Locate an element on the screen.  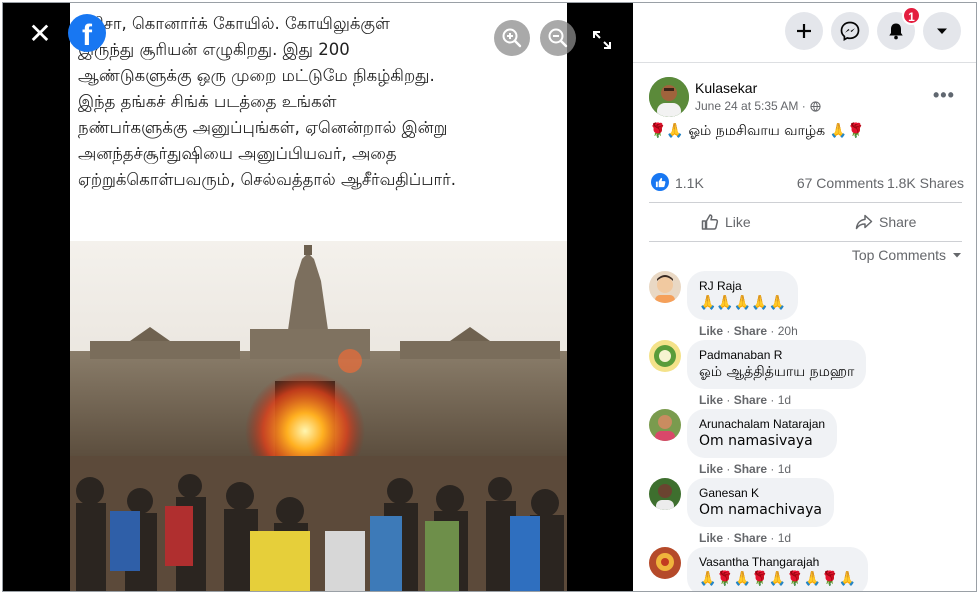
post-action-bar: Like Share is located at coordinates (805, 222).